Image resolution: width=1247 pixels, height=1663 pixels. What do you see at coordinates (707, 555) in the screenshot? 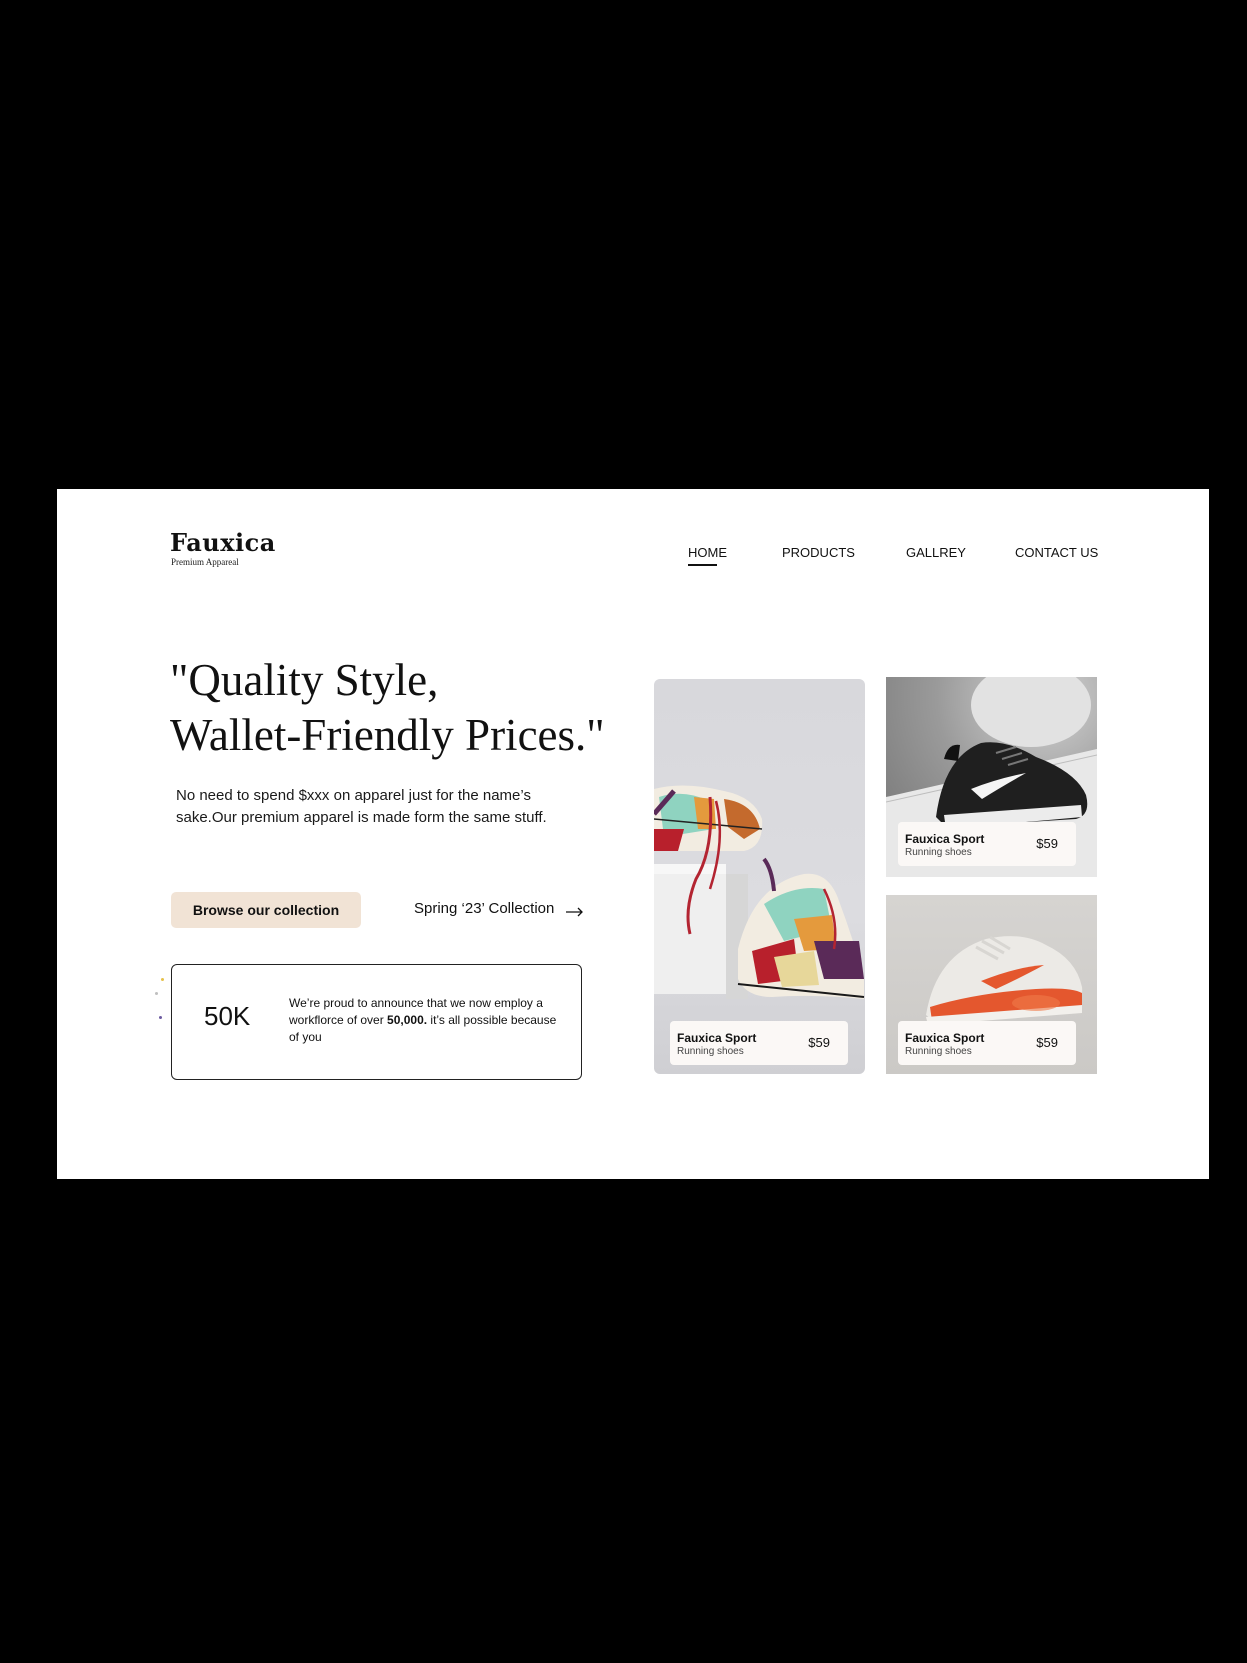
I see `nav-item-home: HOME` at bounding box center [707, 555].